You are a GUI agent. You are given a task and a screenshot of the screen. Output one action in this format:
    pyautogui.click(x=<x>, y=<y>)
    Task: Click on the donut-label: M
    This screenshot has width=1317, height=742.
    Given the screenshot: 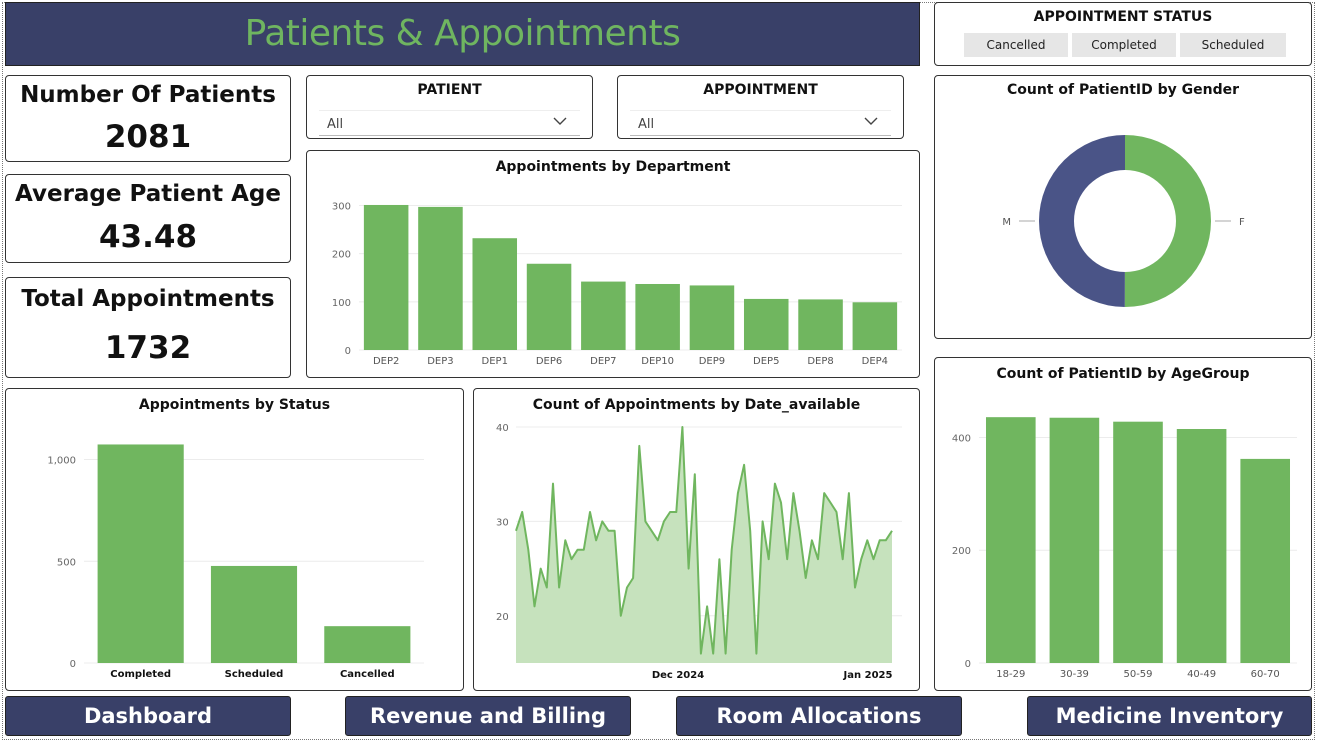 What is the action you would take?
    pyautogui.click(x=1006, y=222)
    